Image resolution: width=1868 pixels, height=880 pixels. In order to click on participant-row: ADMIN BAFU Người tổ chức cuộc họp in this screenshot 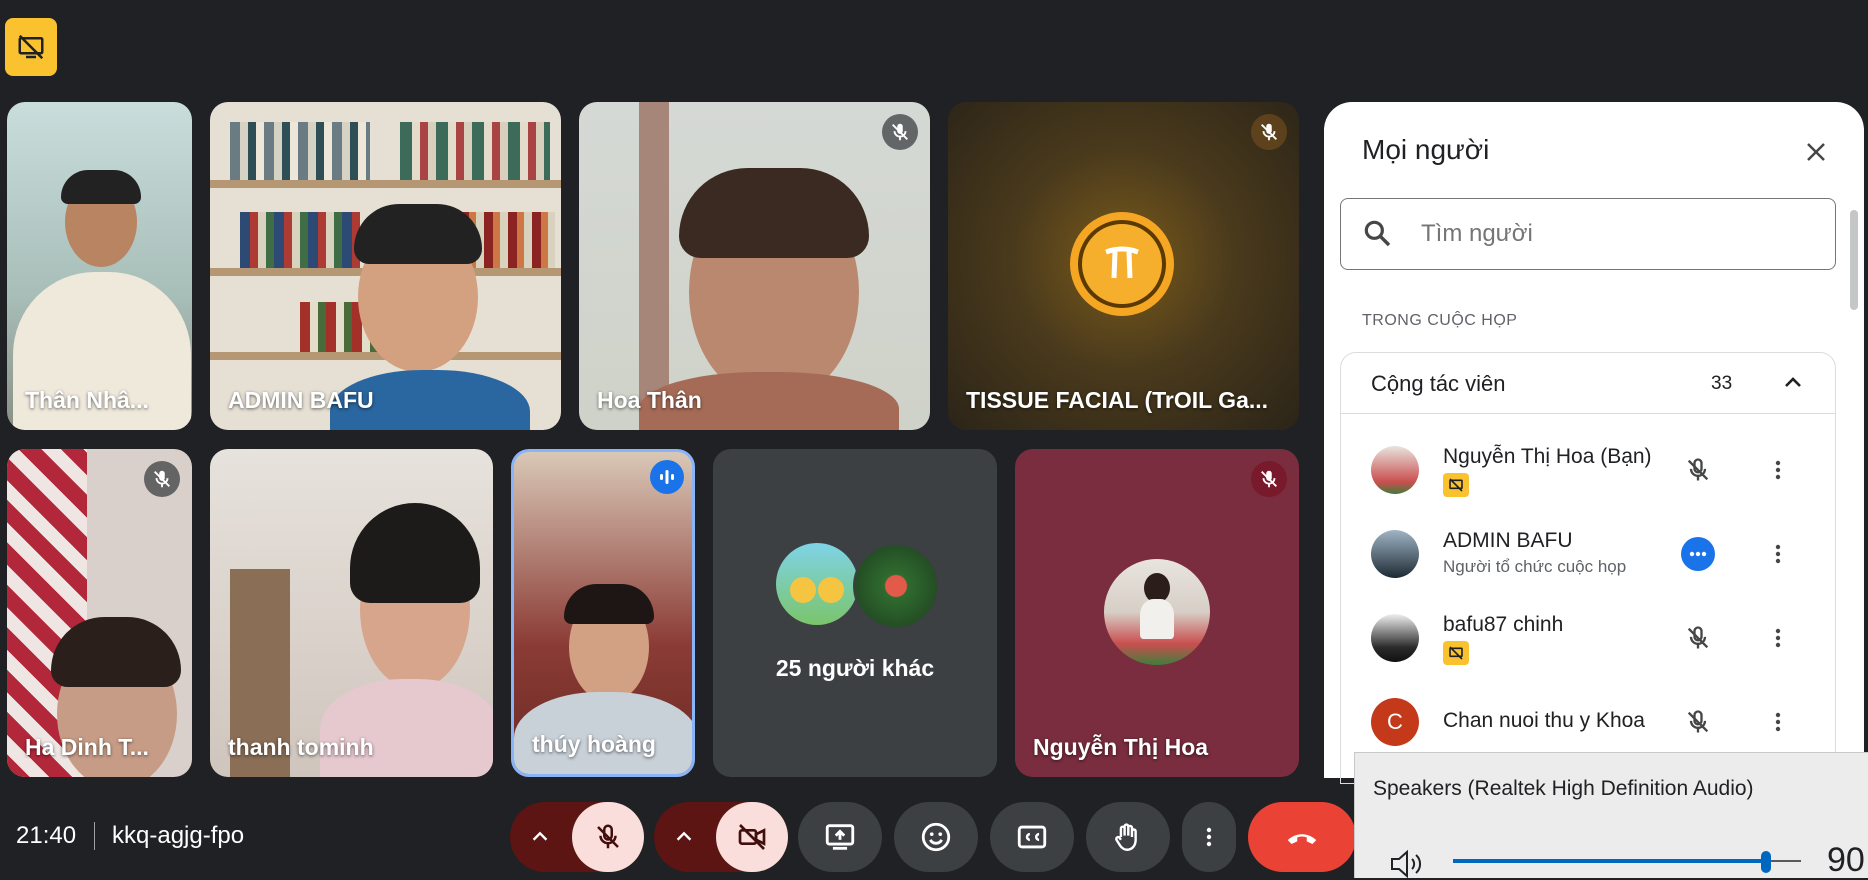, I will do `click(1588, 557)`.